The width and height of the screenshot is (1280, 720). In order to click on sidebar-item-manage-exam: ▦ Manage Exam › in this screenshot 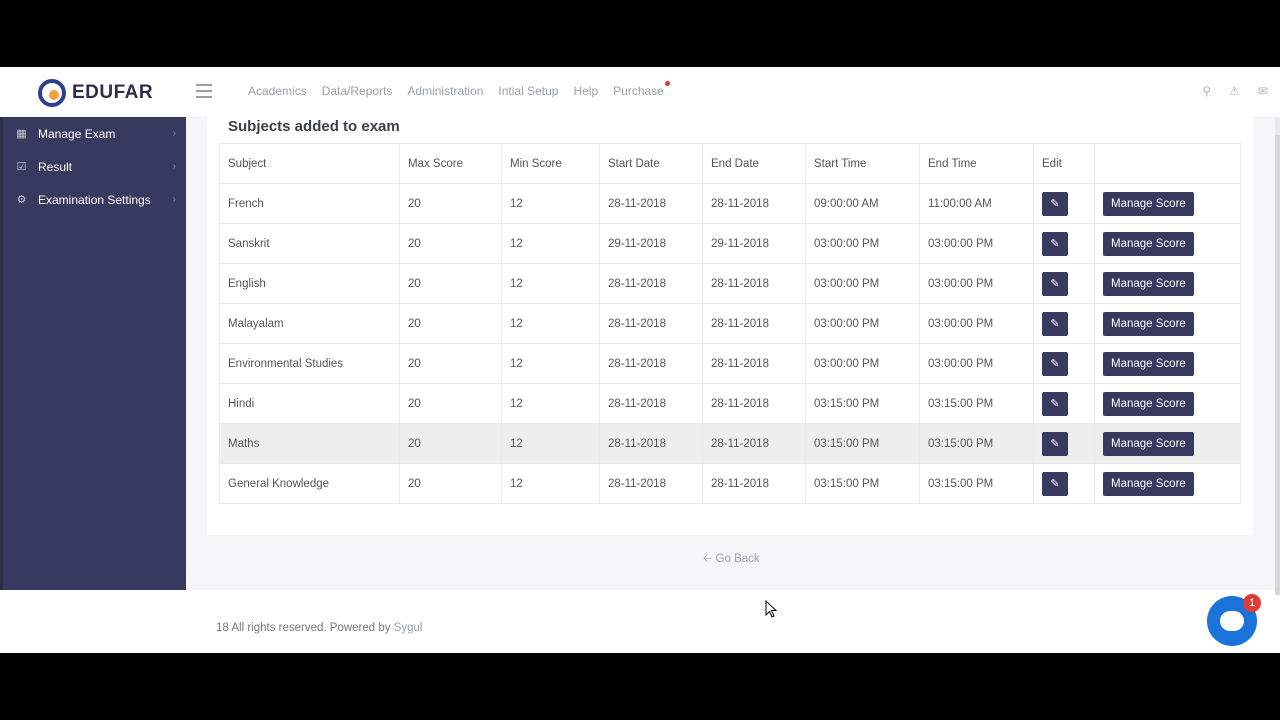, I will do `click(93, 133)`.